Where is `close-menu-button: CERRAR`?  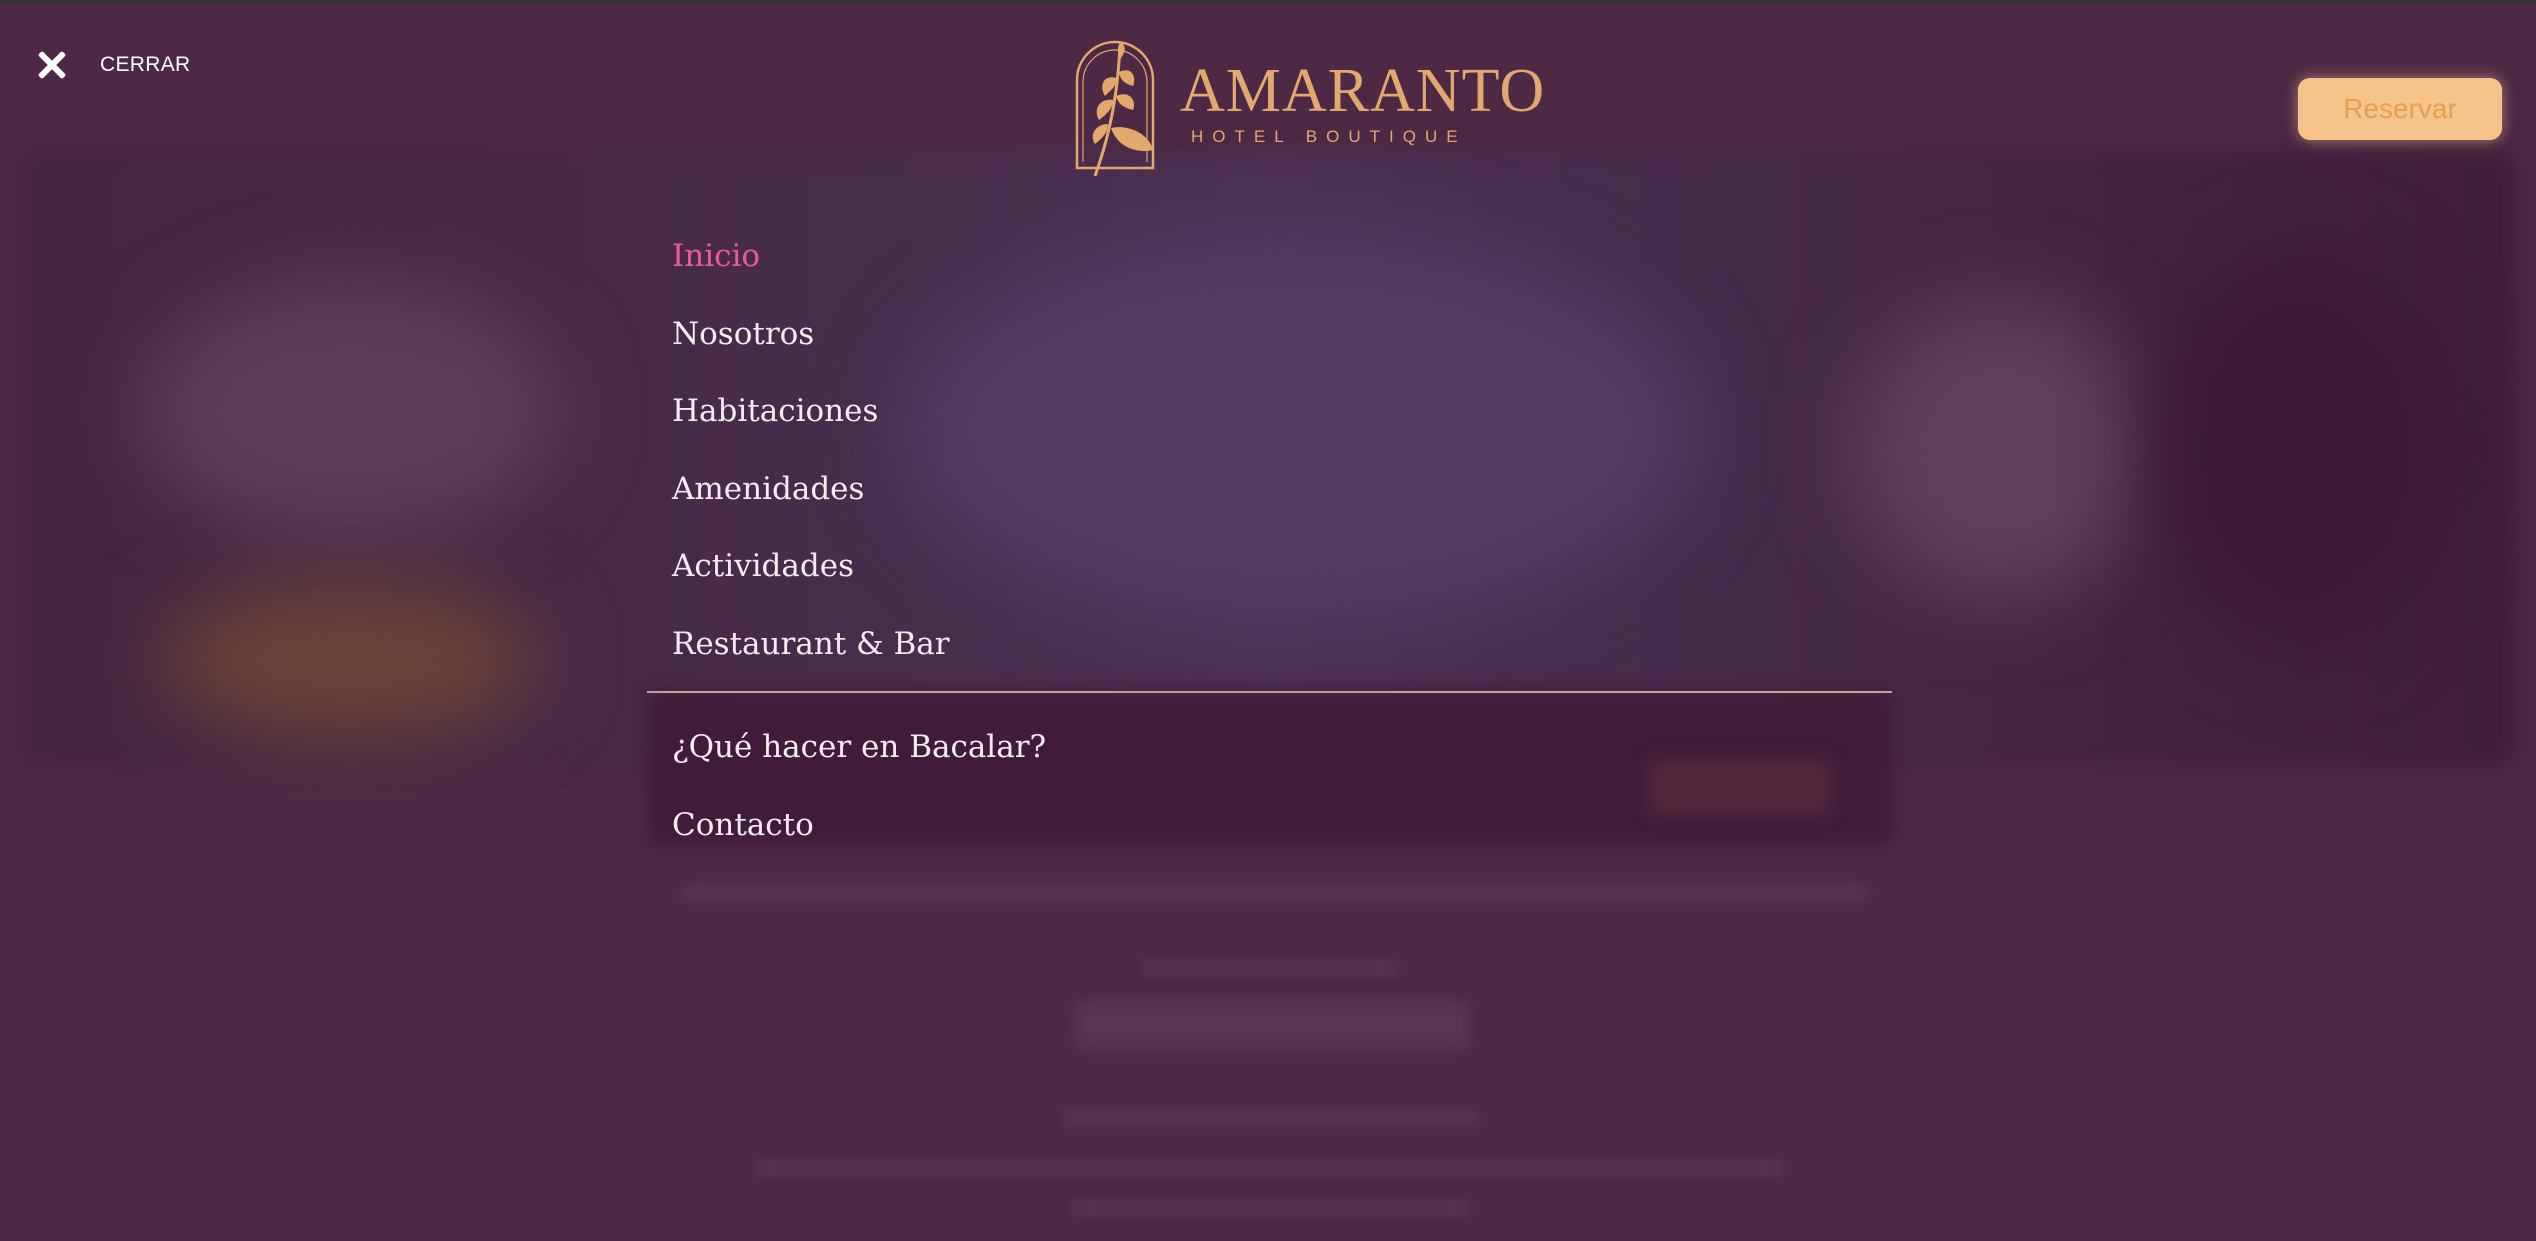 close-menu-button: CERRAR is located at coordinates (113, 65).